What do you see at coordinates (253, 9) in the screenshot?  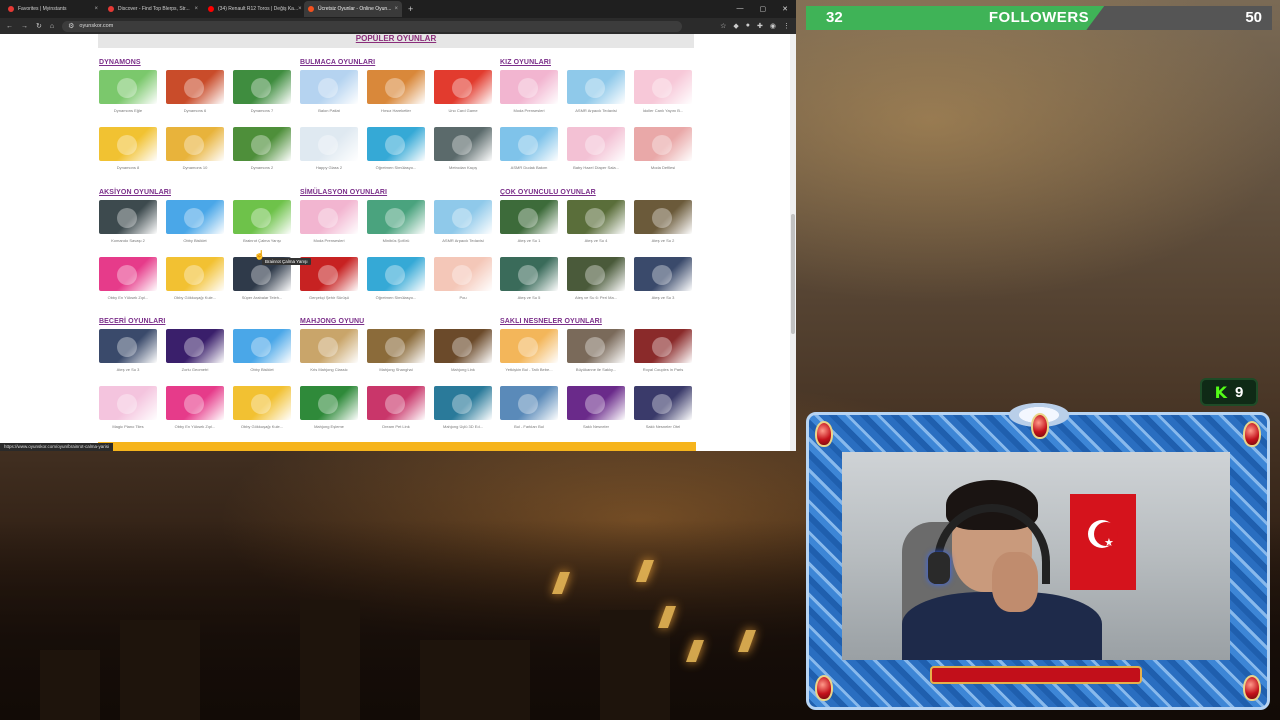 I see `browser-tab: (34) Renault R12 Toros | Değiş Ka... ×` at bounding box center [253, 9].